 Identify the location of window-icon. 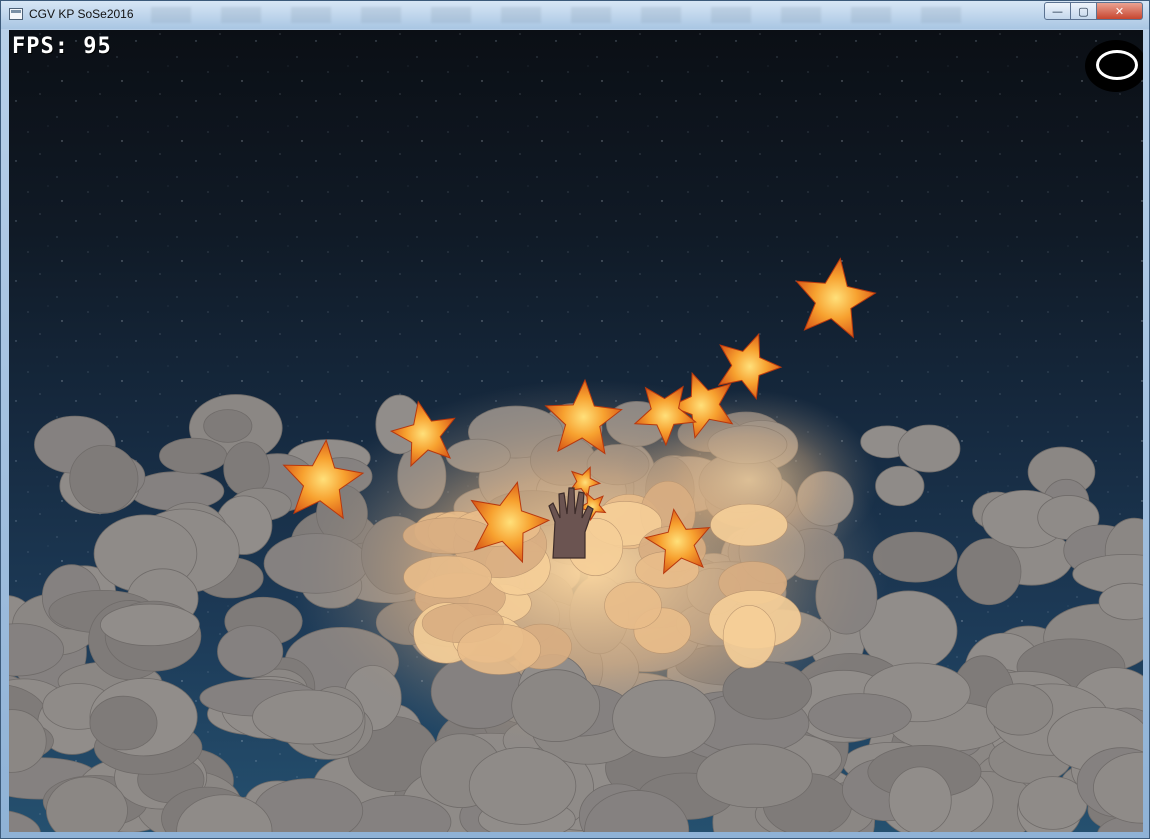
(16, 14).